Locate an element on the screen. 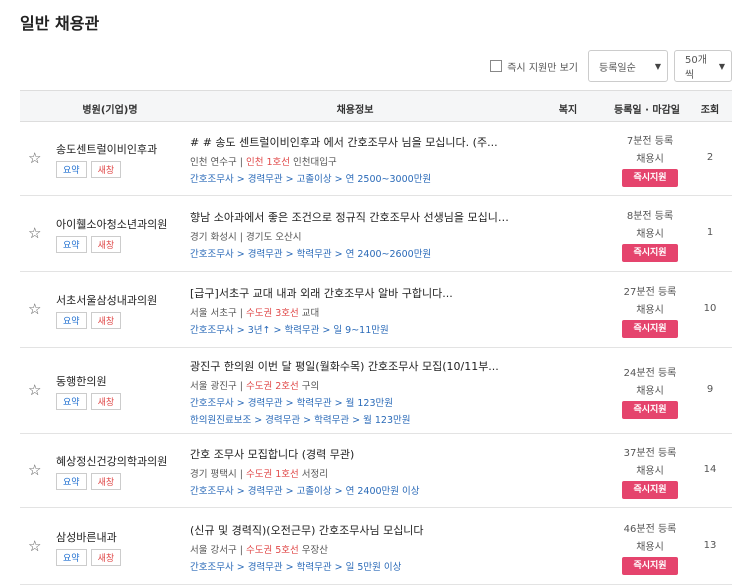 This screenshot has height=585, width=740. company-name: 동행한의원 is located at coordinates (81, 381).